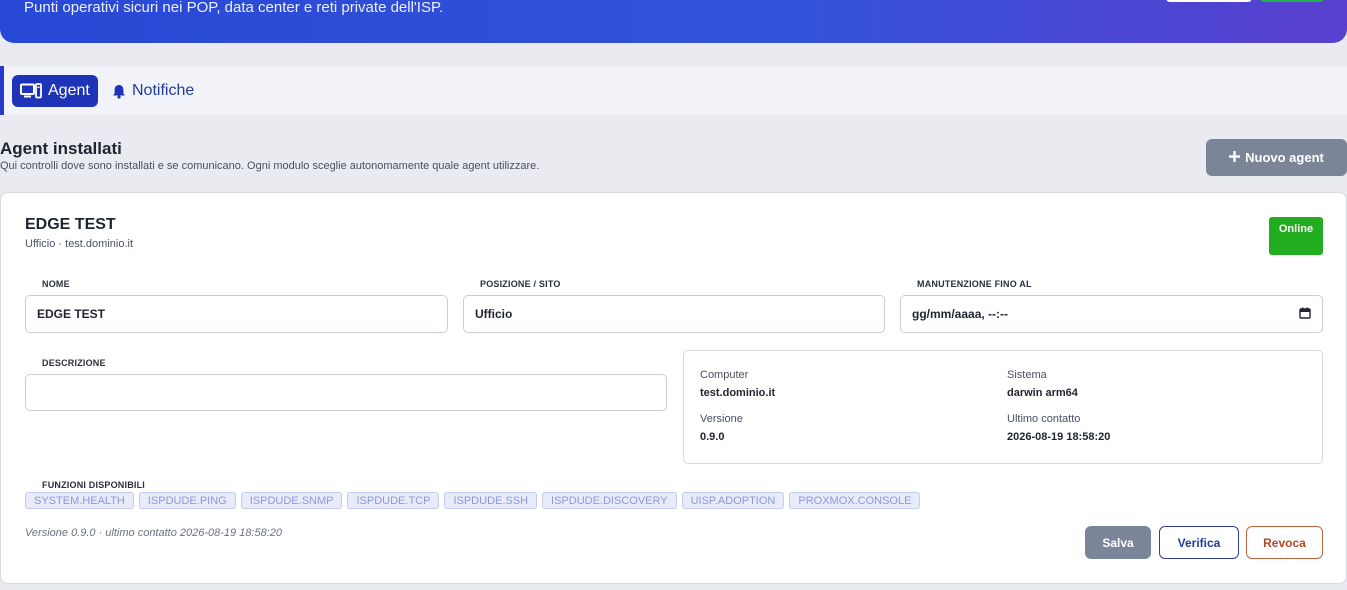 The image size is (1347, 590). Describe the element at coordinates (491, 500) in the screenshot. I see `function-chip: ISPDUDE.SSH` at that location.